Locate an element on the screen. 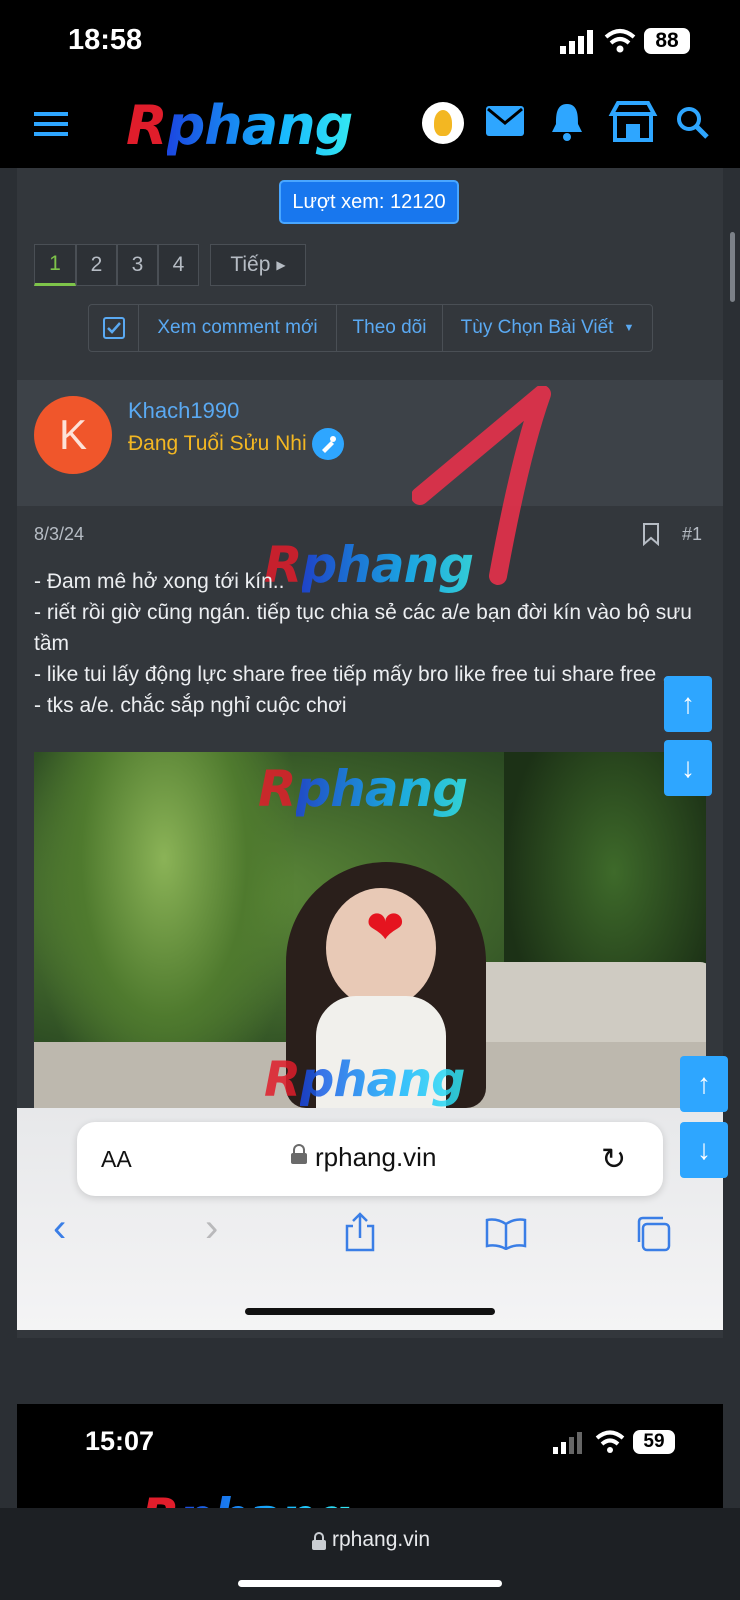 The image size is (740, 1600). embedded-url: rphang.vin is located at coordinates (376, 1157).